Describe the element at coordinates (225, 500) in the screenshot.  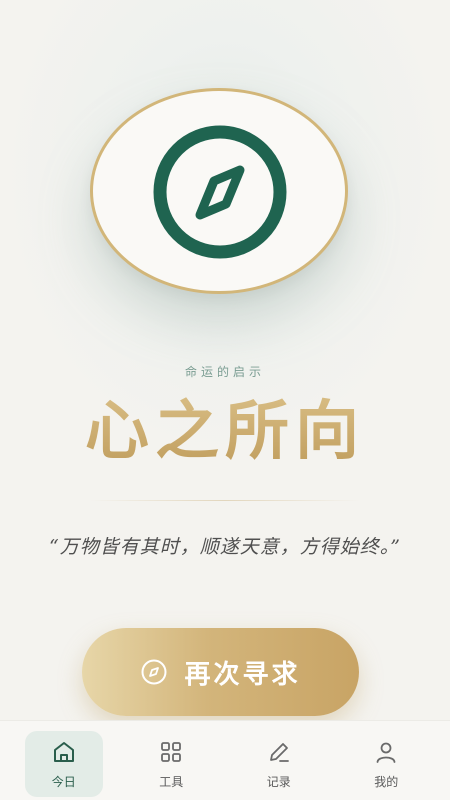
I see `divider` at that location.